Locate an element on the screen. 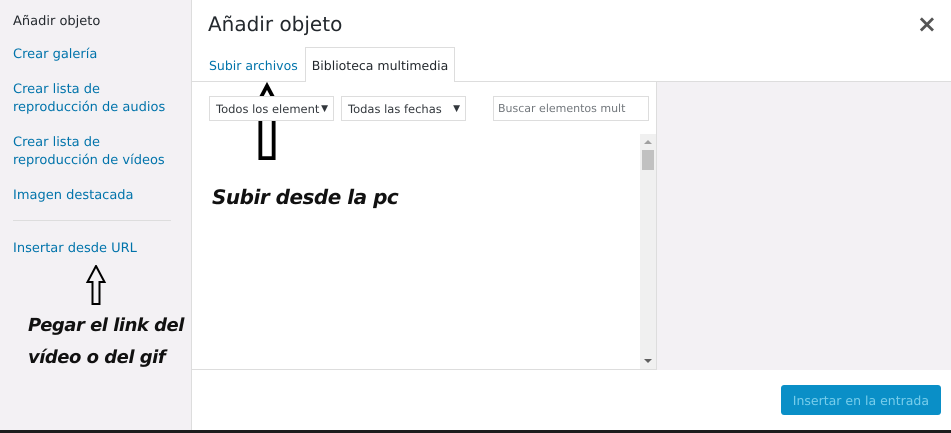  sidebar-link: Crear lista de reproducción de vídeos is located at coordinates (95, 152).